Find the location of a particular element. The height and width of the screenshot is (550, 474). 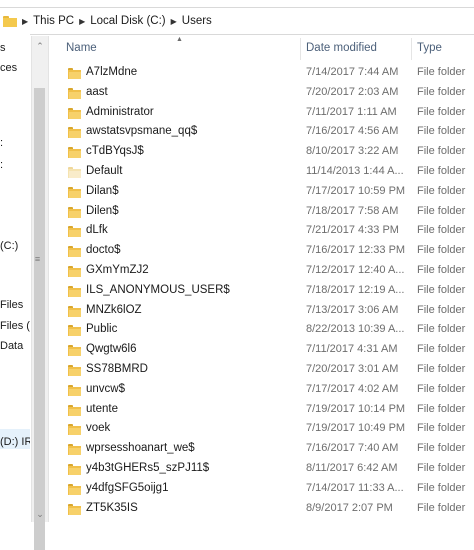

file-row: ZT5K35IS 8/9/2017 2:07 PM File folder is located at coordinates (261, 509).